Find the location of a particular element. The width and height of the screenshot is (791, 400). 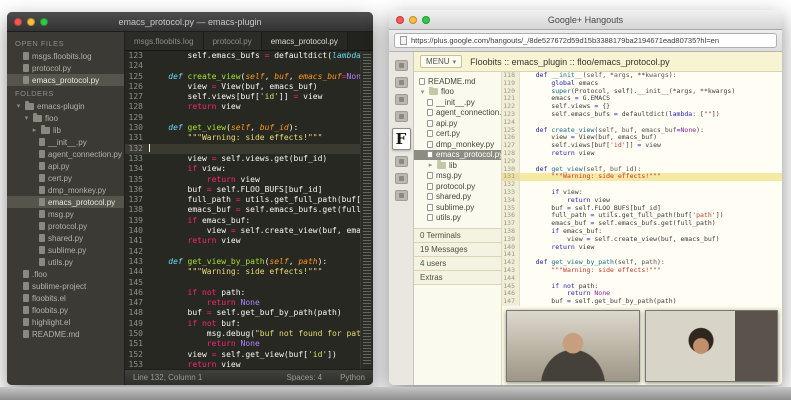

language-mode: Python is located at coordinates (352, 377).